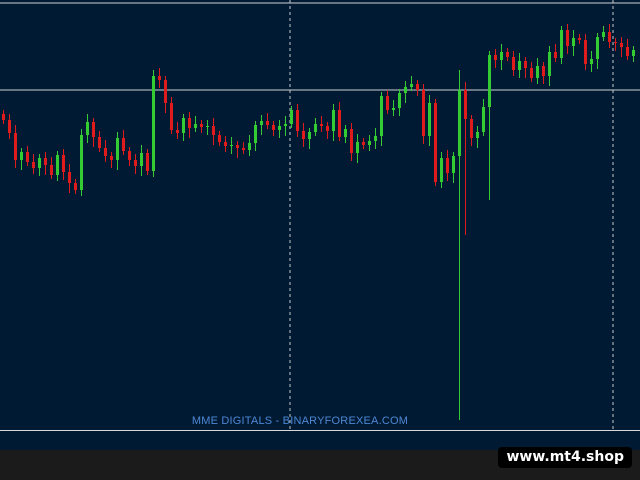  I want to click on site-brand-badge: www.mt4.shop, so click(565, 457).